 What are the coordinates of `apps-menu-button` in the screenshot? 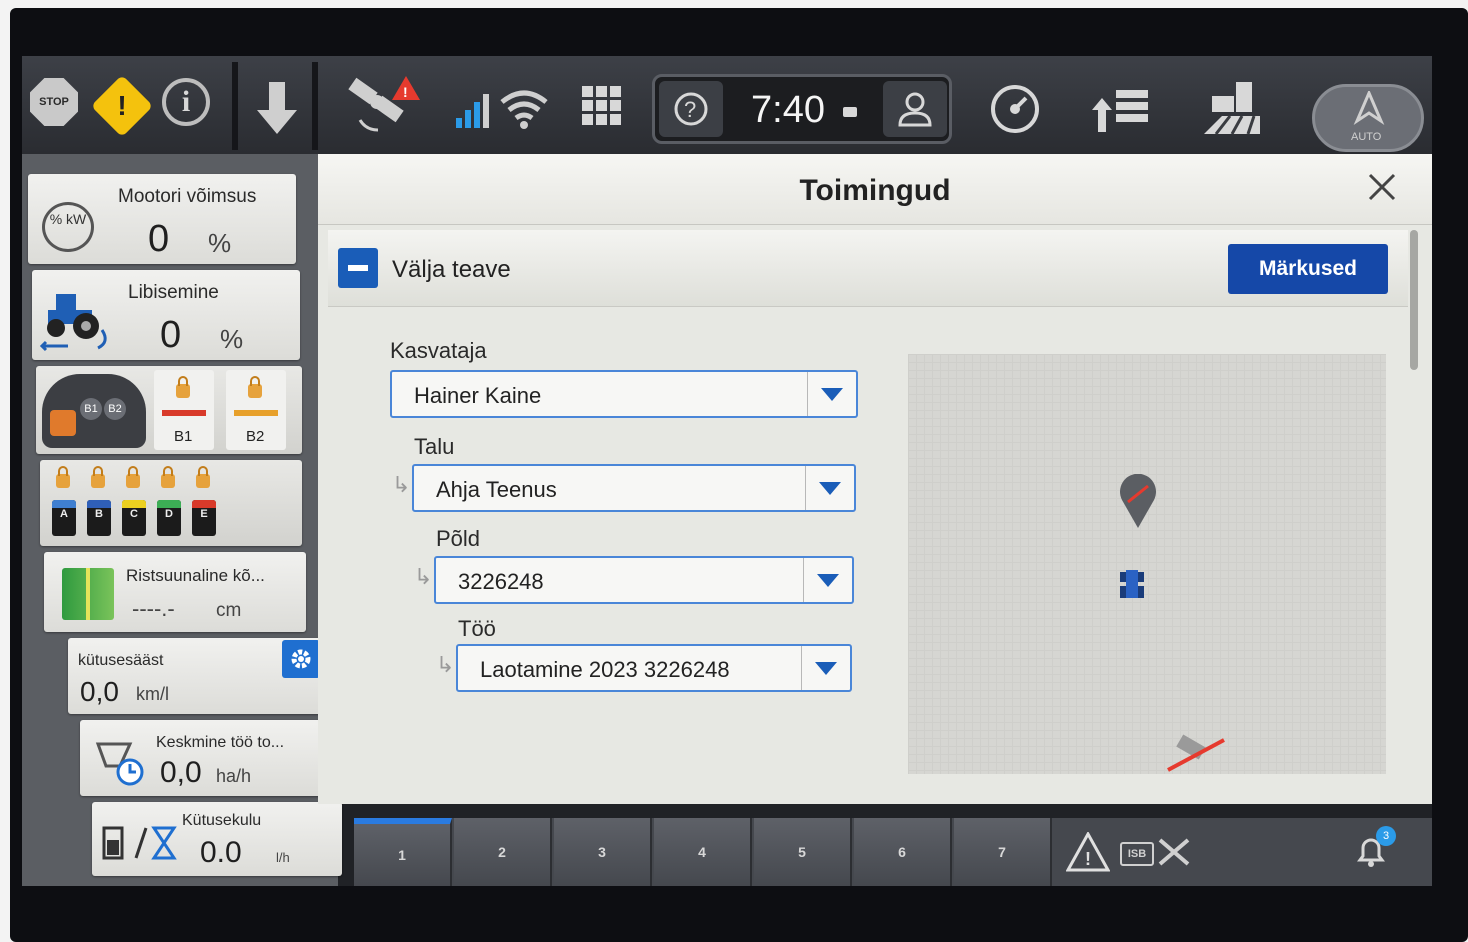 It's located at (602, 106).